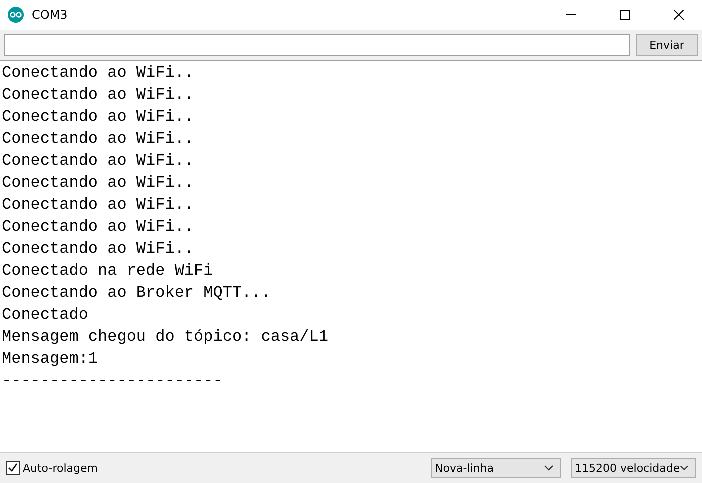 The height and width of the screenshot is (483, 702). I want to click on maximize-icon, so click(625, 15).